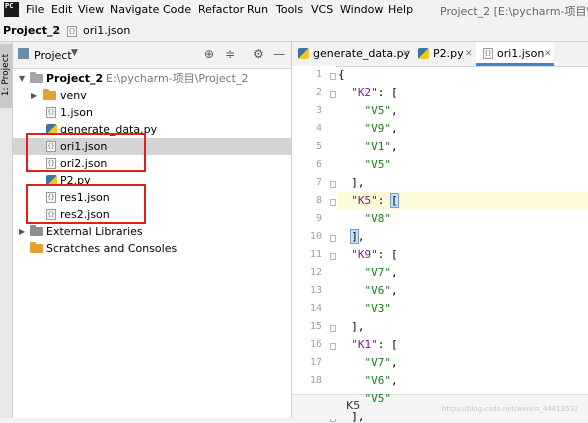 Image resolution: width=588 pixels, height=423 pixels. Describe the element at coordinates (86, 204) in the screenshot. I see `highlight-box-res` at that location.